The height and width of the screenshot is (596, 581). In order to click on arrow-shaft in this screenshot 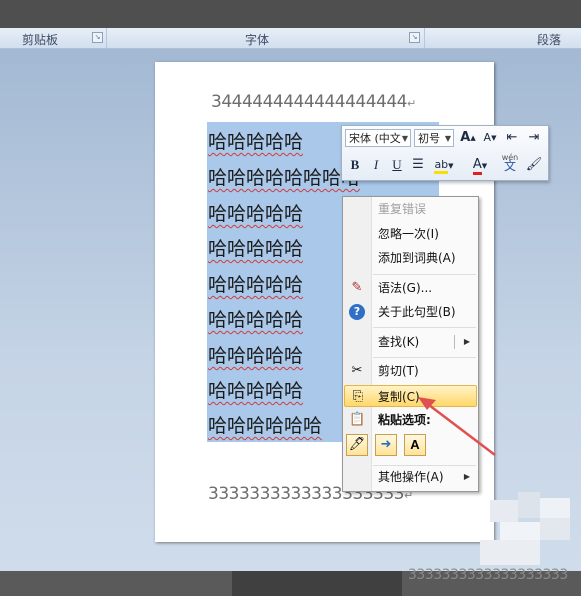, I will do `click(460, 428)`.